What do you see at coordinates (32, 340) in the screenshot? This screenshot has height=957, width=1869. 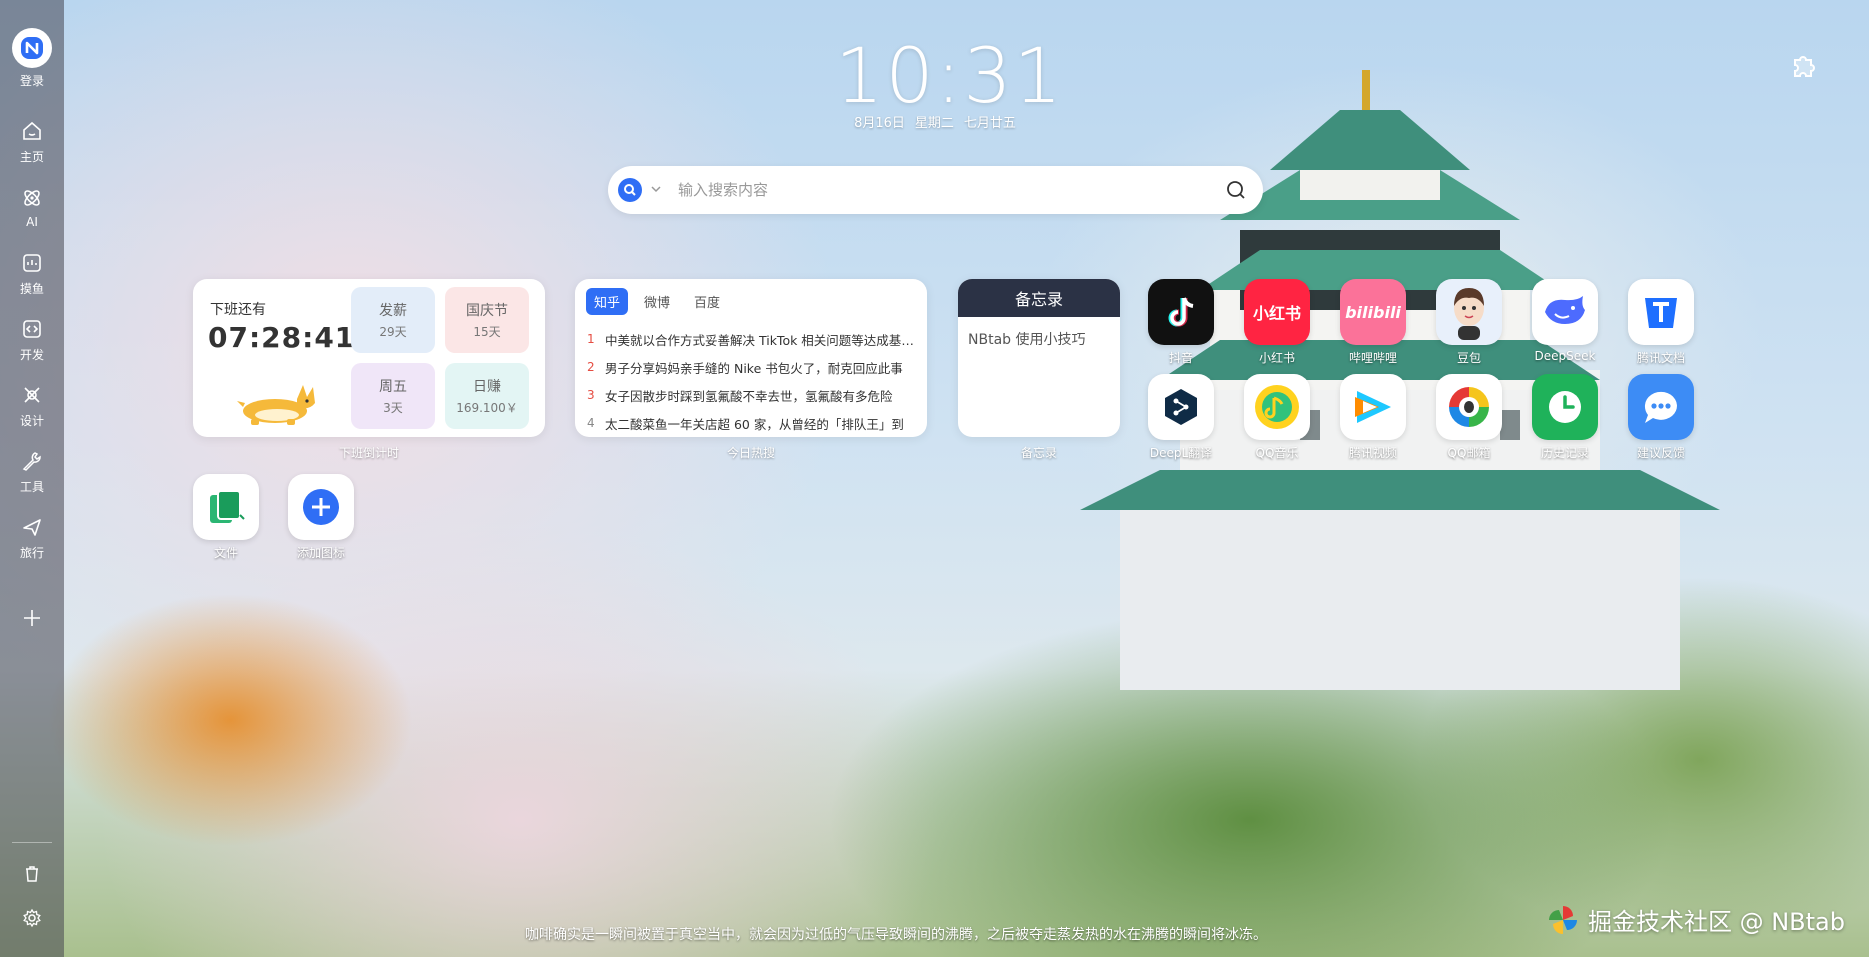 I see `sidebar-item-dev: 开发` at bounding box center [32, 340].